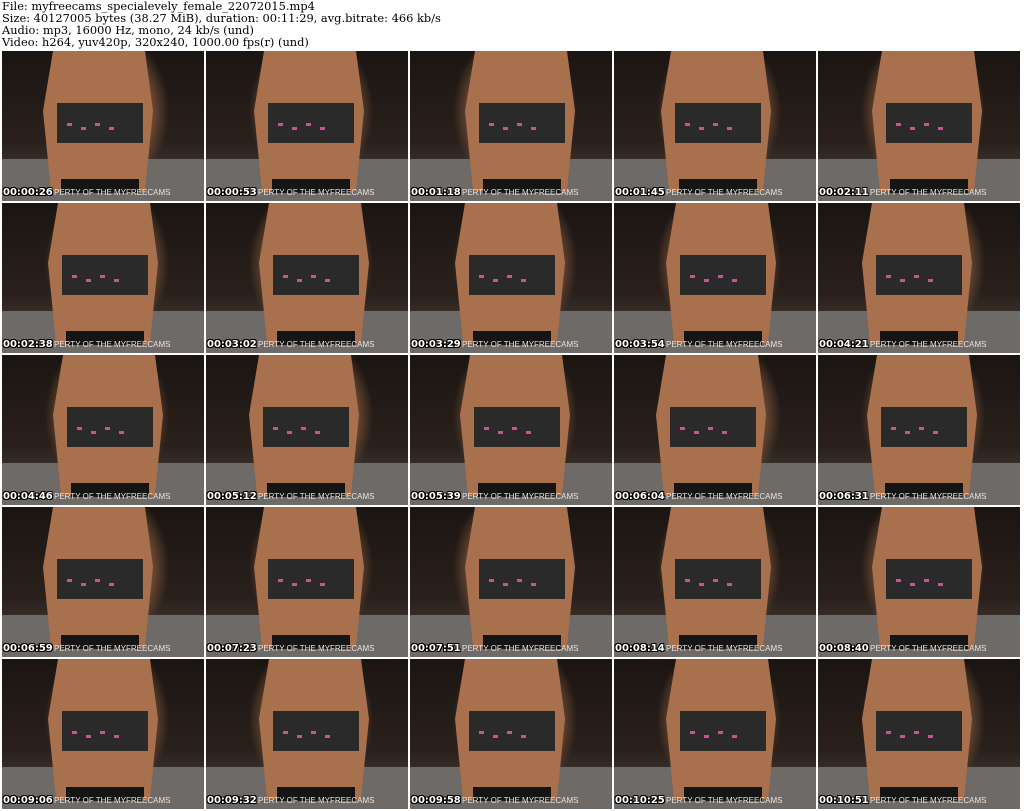 This screenshot has width=1024, height=811. What do you see at coordinates (436, 800) in the screenshot?
I see `timestamp-label: 00:09:58` at bounding box center [436, 800].